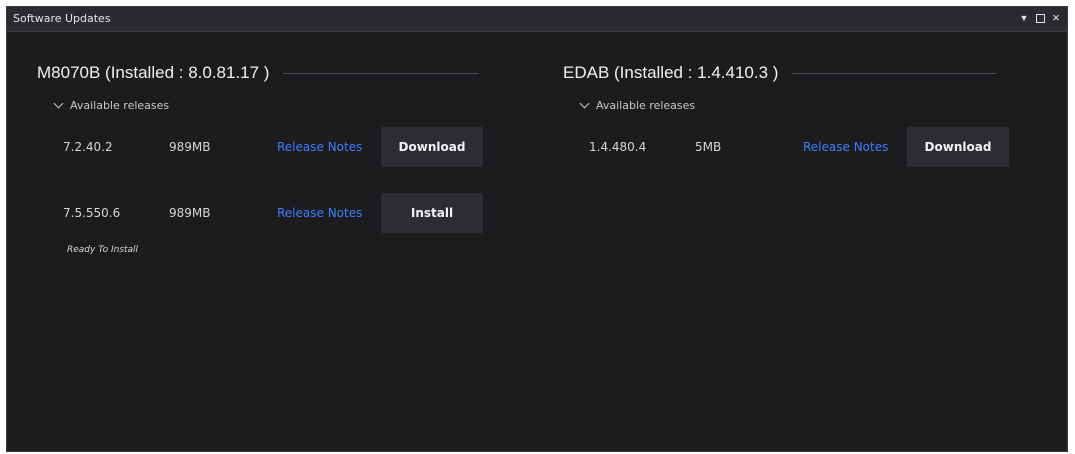 The height and width of the screenshot is (454, 1075). I want to click on release-row: 1.4.480.4 5MB Release Notes Download, so click(793, 147).